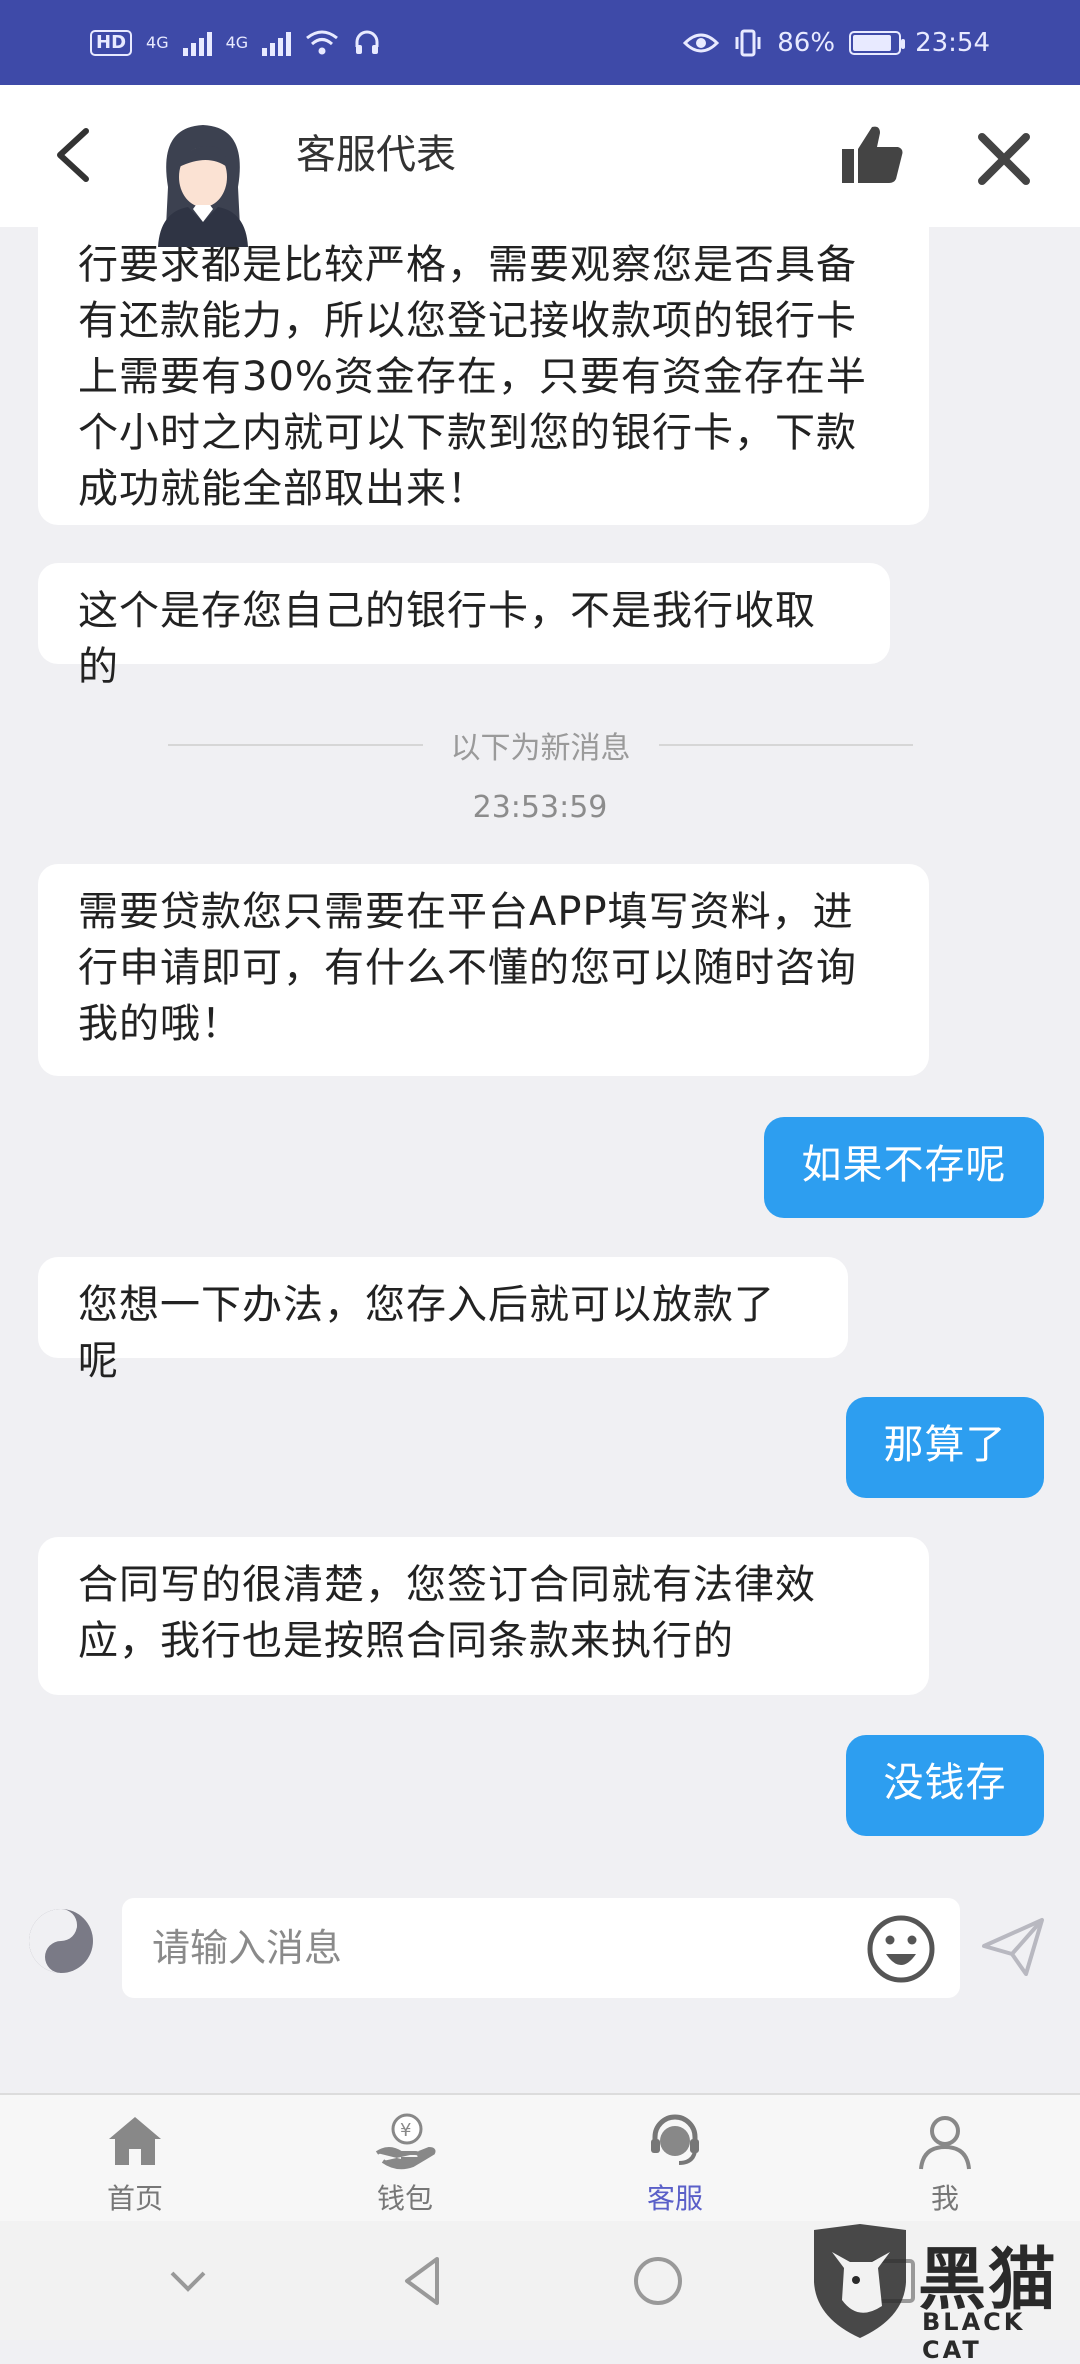  I want to click on new-messages-label: 以下为新消息, so click(540, 748).